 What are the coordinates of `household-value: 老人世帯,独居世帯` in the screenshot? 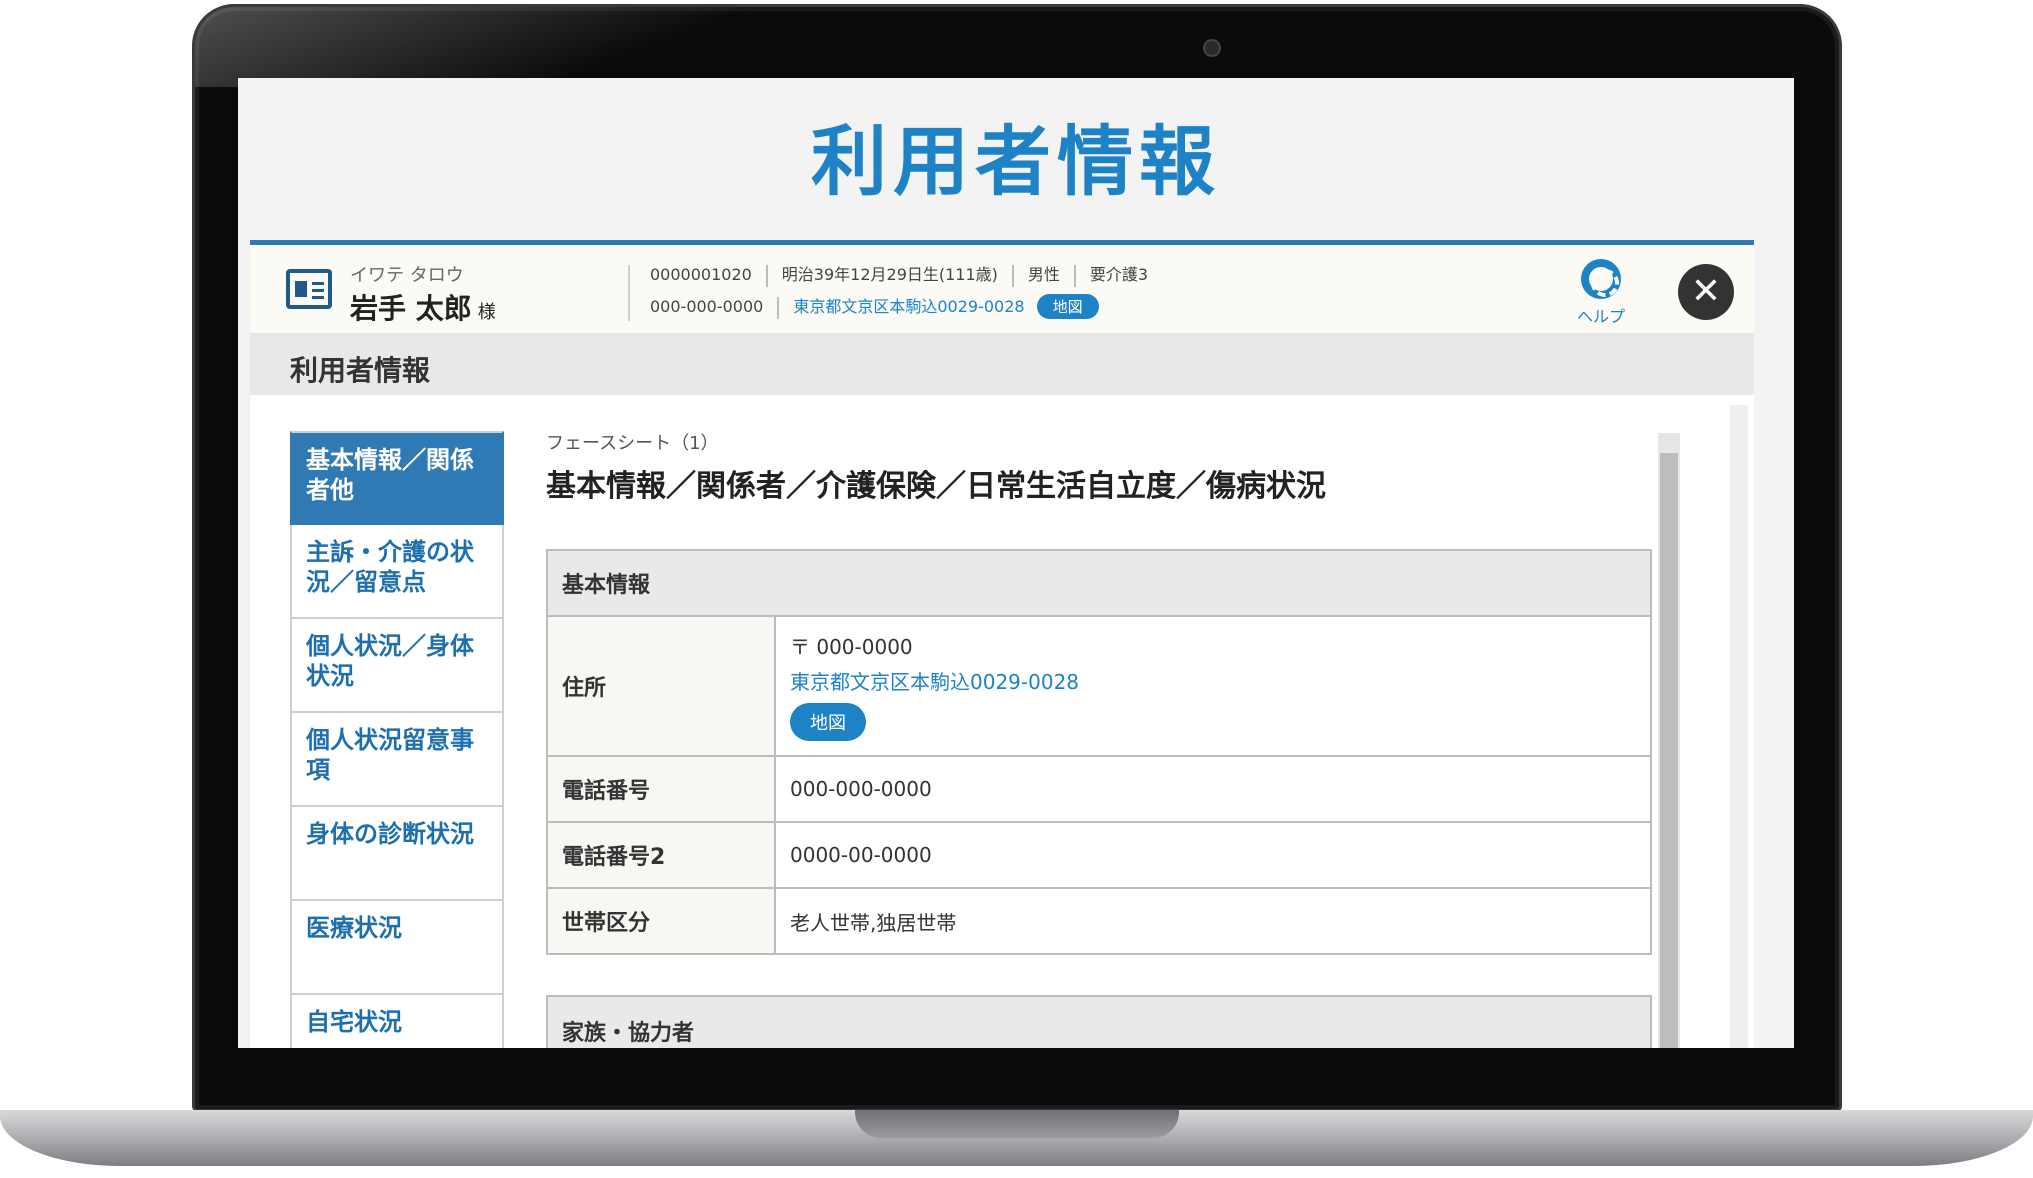 It's located at (1213, 921).